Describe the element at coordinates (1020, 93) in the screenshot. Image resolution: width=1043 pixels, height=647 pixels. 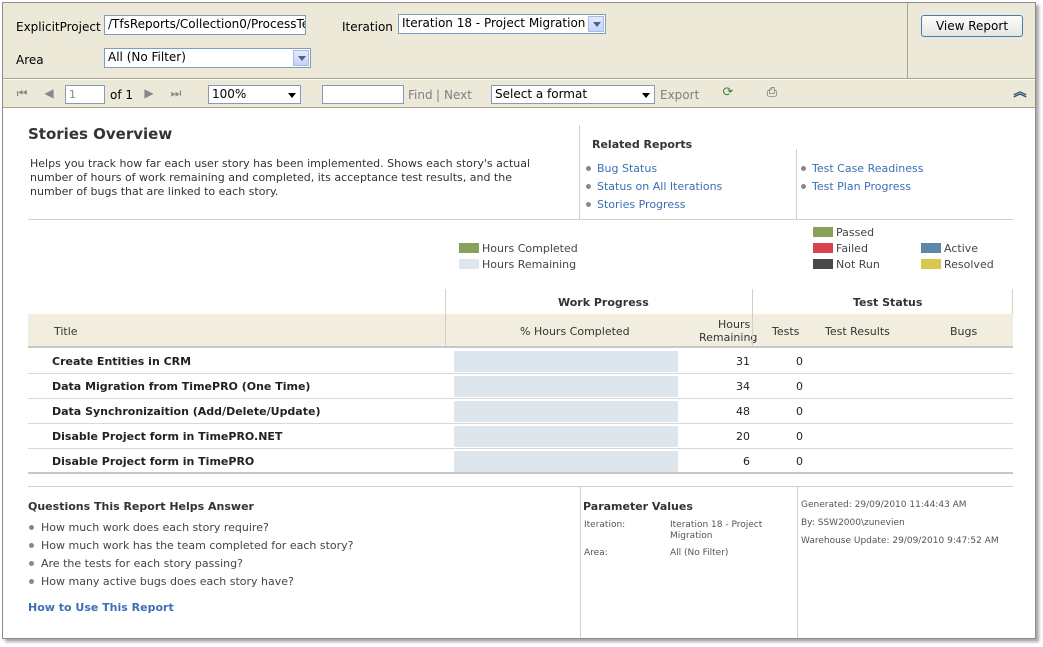
I see `collapse-icon: ︽` at that location.